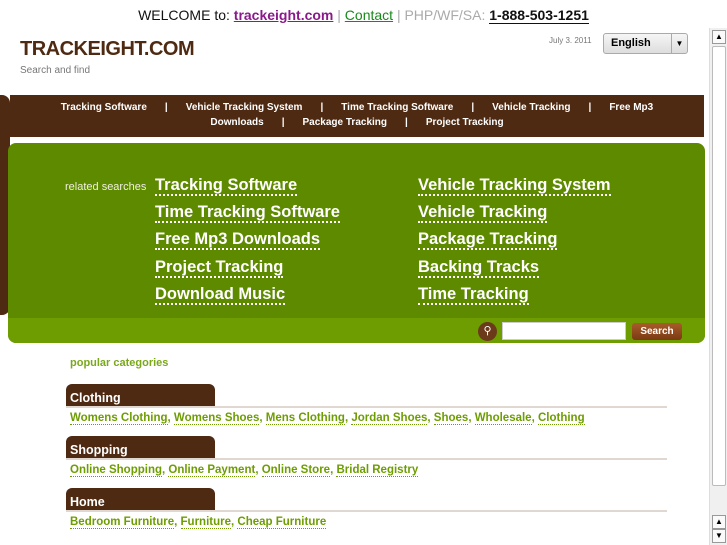 This screenshot has height=545, width=727. I want to click on category-link: Furniture, so click(206, 522).